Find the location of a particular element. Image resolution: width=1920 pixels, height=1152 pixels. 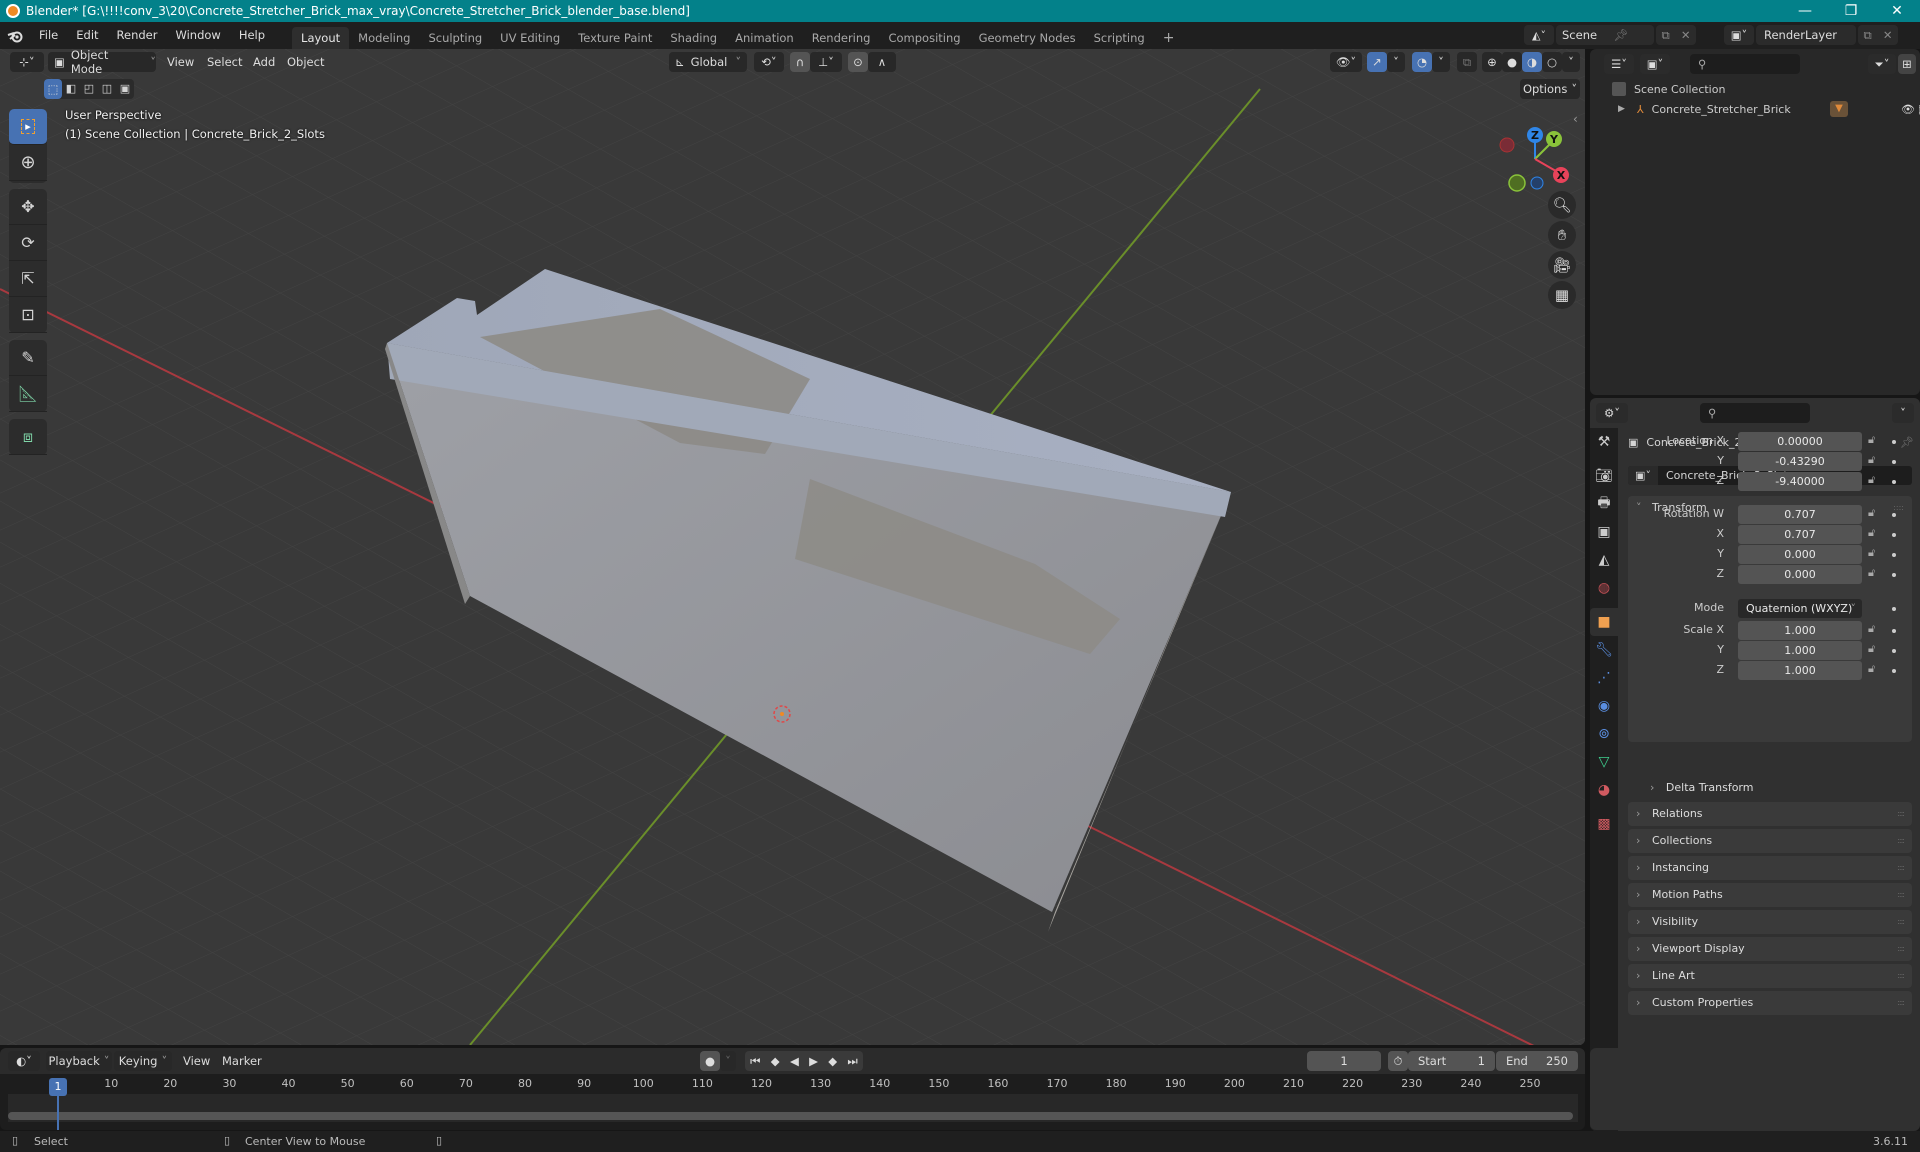

scale-y-field: 1.000 is located at coordinates (1800, 650).